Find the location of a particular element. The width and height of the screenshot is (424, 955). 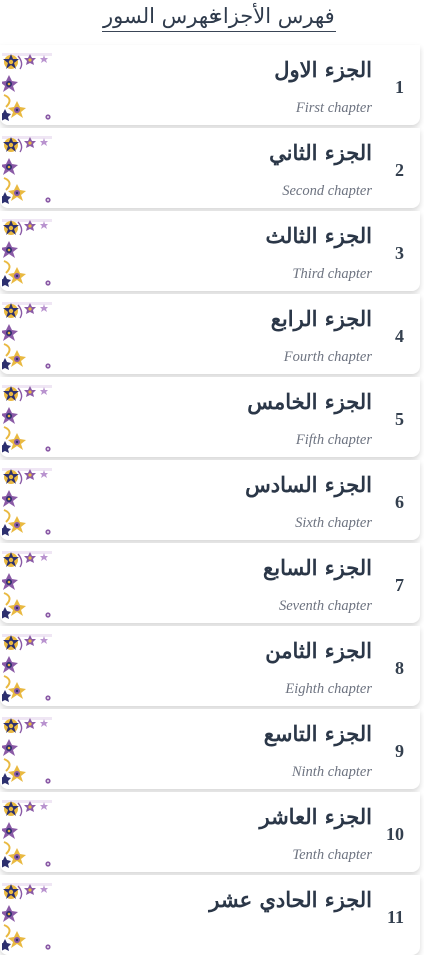

tab-surah-index: فهرس السور is located at coordinates (161, 17).